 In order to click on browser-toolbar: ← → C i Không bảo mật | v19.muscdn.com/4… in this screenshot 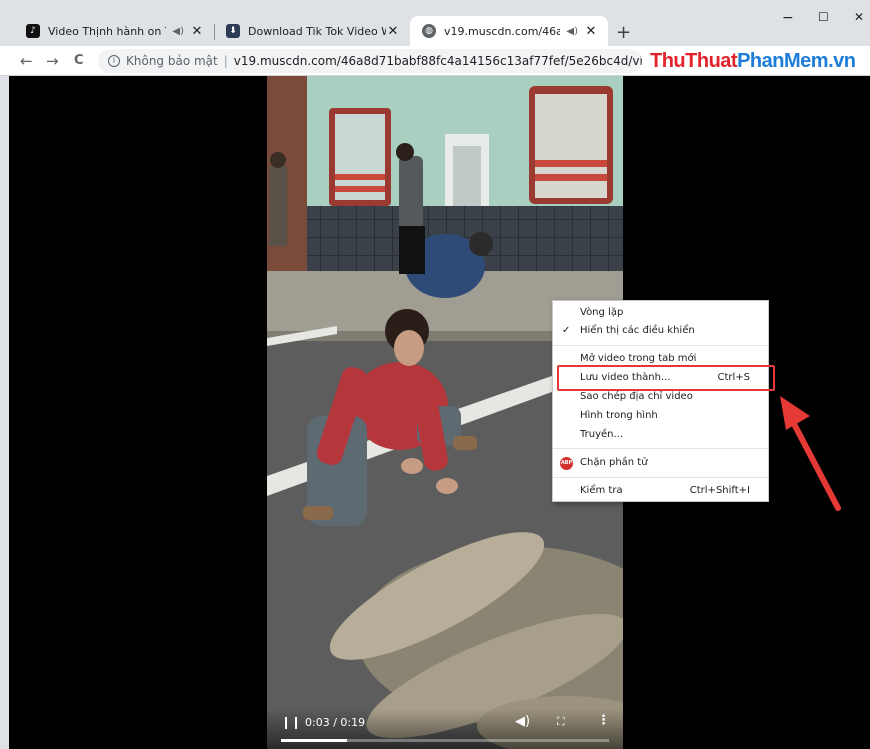, I will do `click(435, 61)`.